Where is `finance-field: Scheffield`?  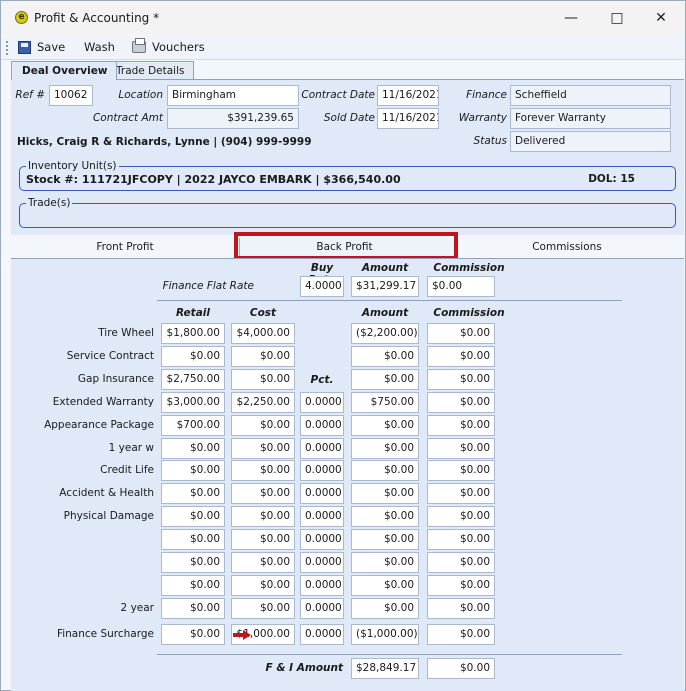
finance-field: Scheffield is located at coordinates (590, 95).